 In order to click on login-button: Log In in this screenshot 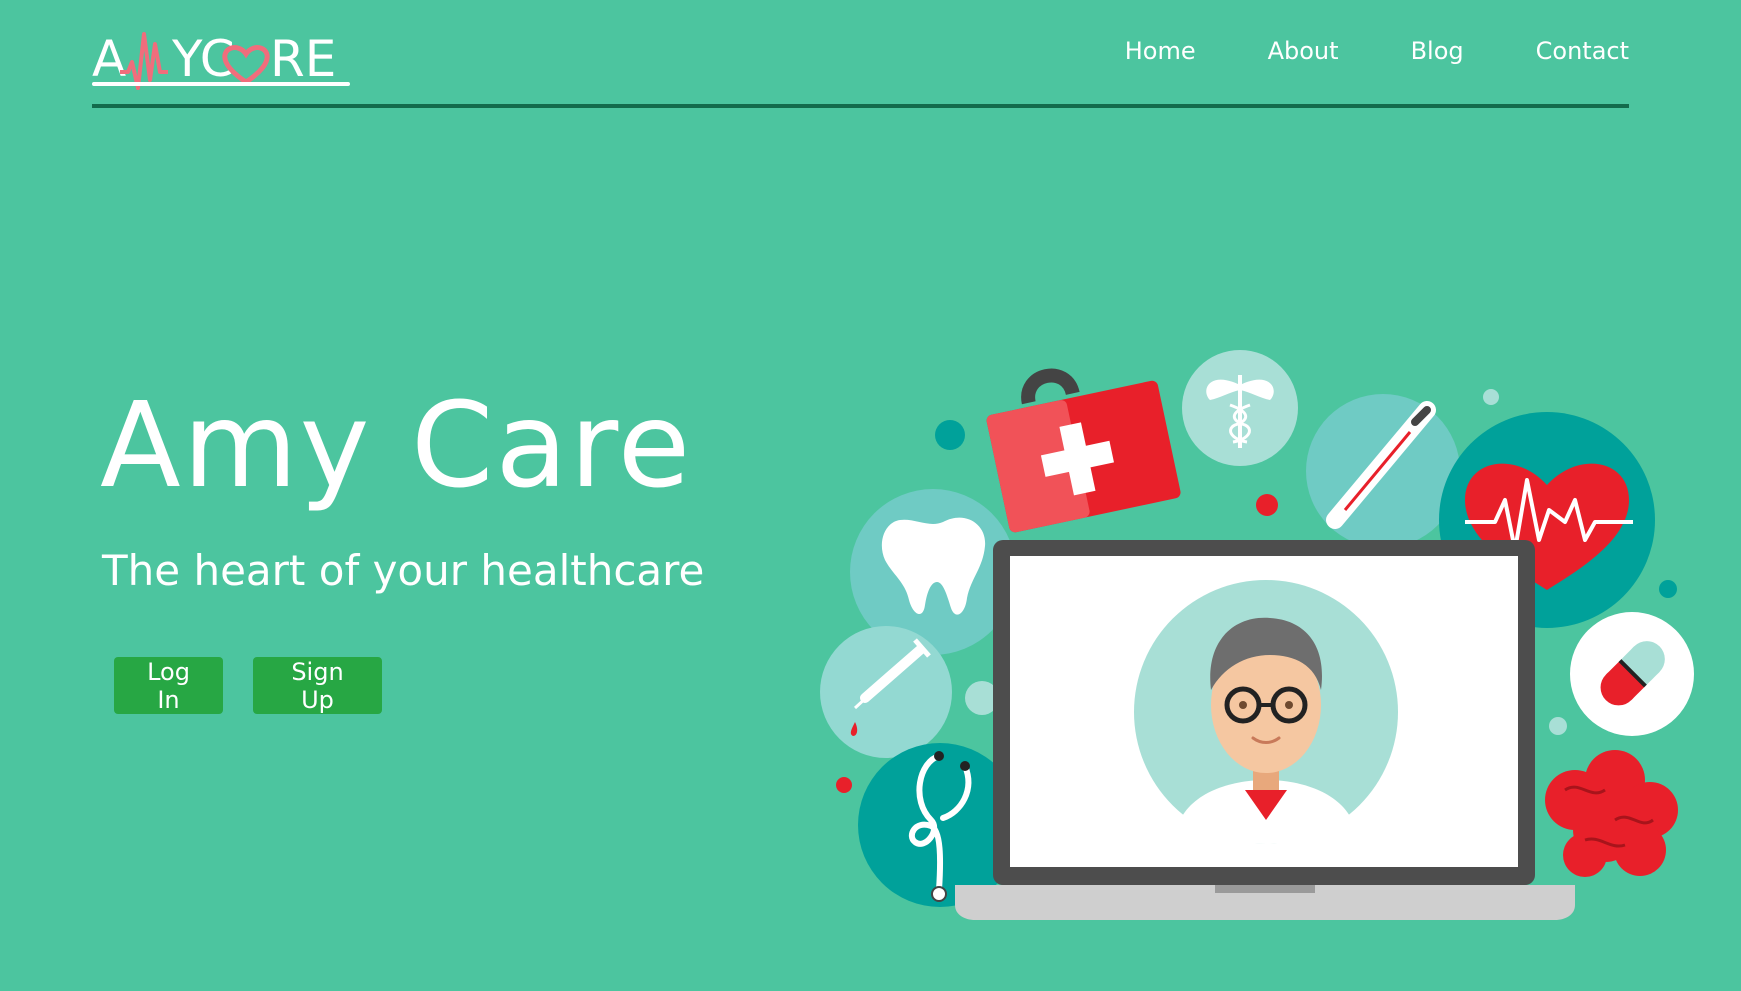, I will do `click(168, 685)`.